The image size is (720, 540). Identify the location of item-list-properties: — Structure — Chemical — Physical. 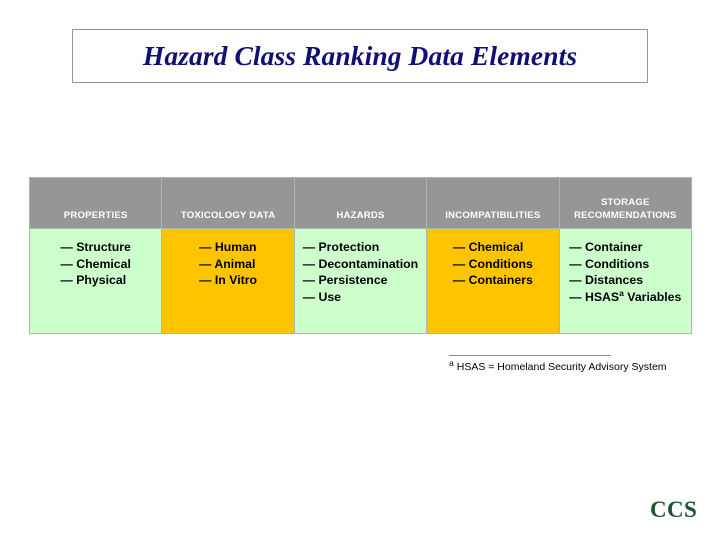
(96, 264).